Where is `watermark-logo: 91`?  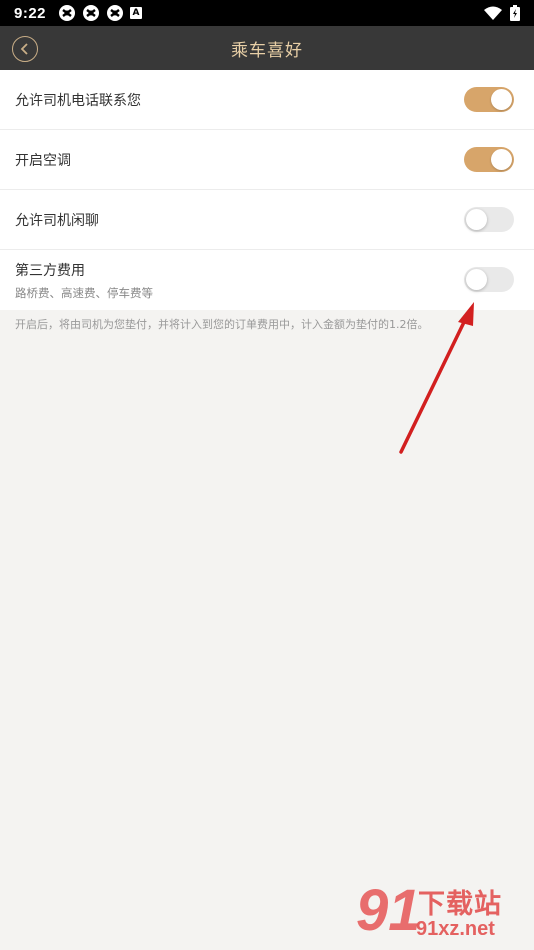
watermark-logo: 91 is located at coordinates (388, 910).